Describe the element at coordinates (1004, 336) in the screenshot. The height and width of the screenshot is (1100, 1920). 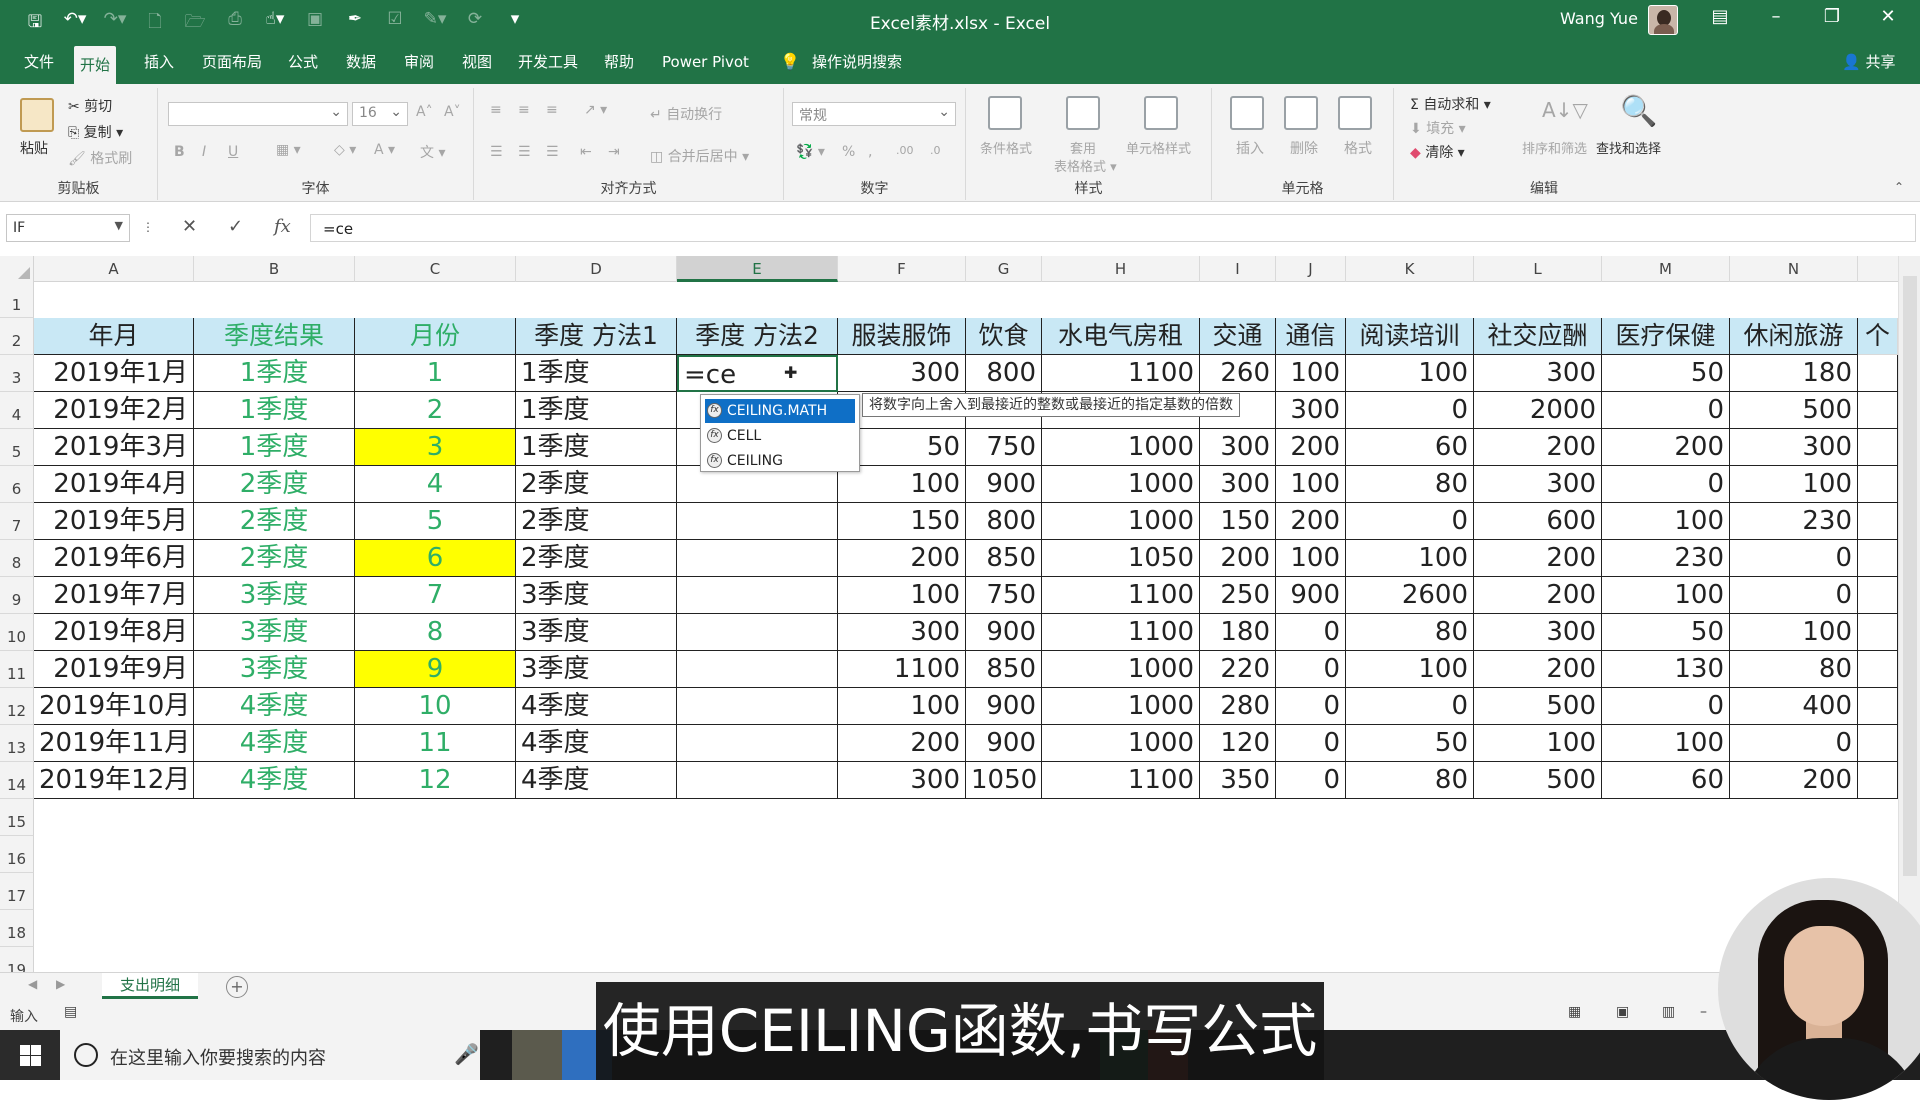
I see `table-header-cell: 饮食` at that location.